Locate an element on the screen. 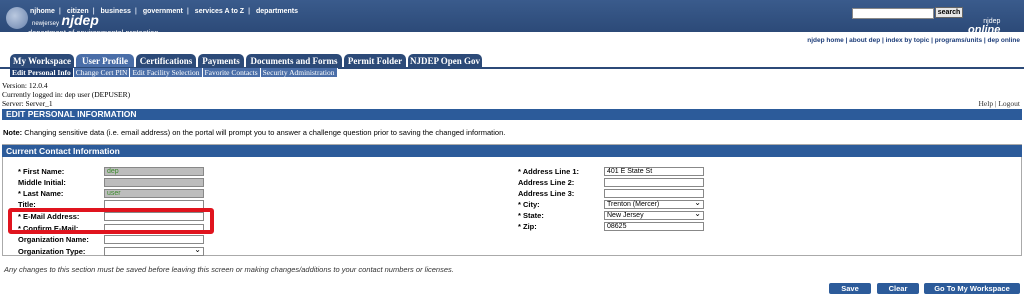  tab-documents-forms: Documents and Forms is located at coordinates (294, 61).